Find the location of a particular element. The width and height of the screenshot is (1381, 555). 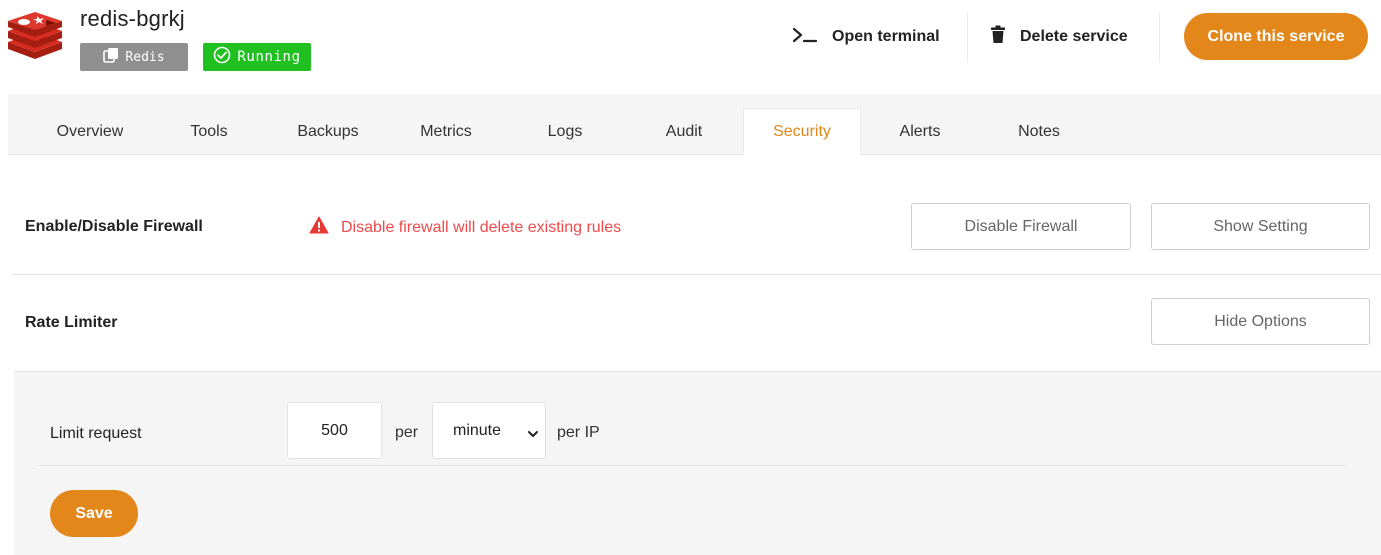

time-unit-select: minute is located at coordinates (489, 430).